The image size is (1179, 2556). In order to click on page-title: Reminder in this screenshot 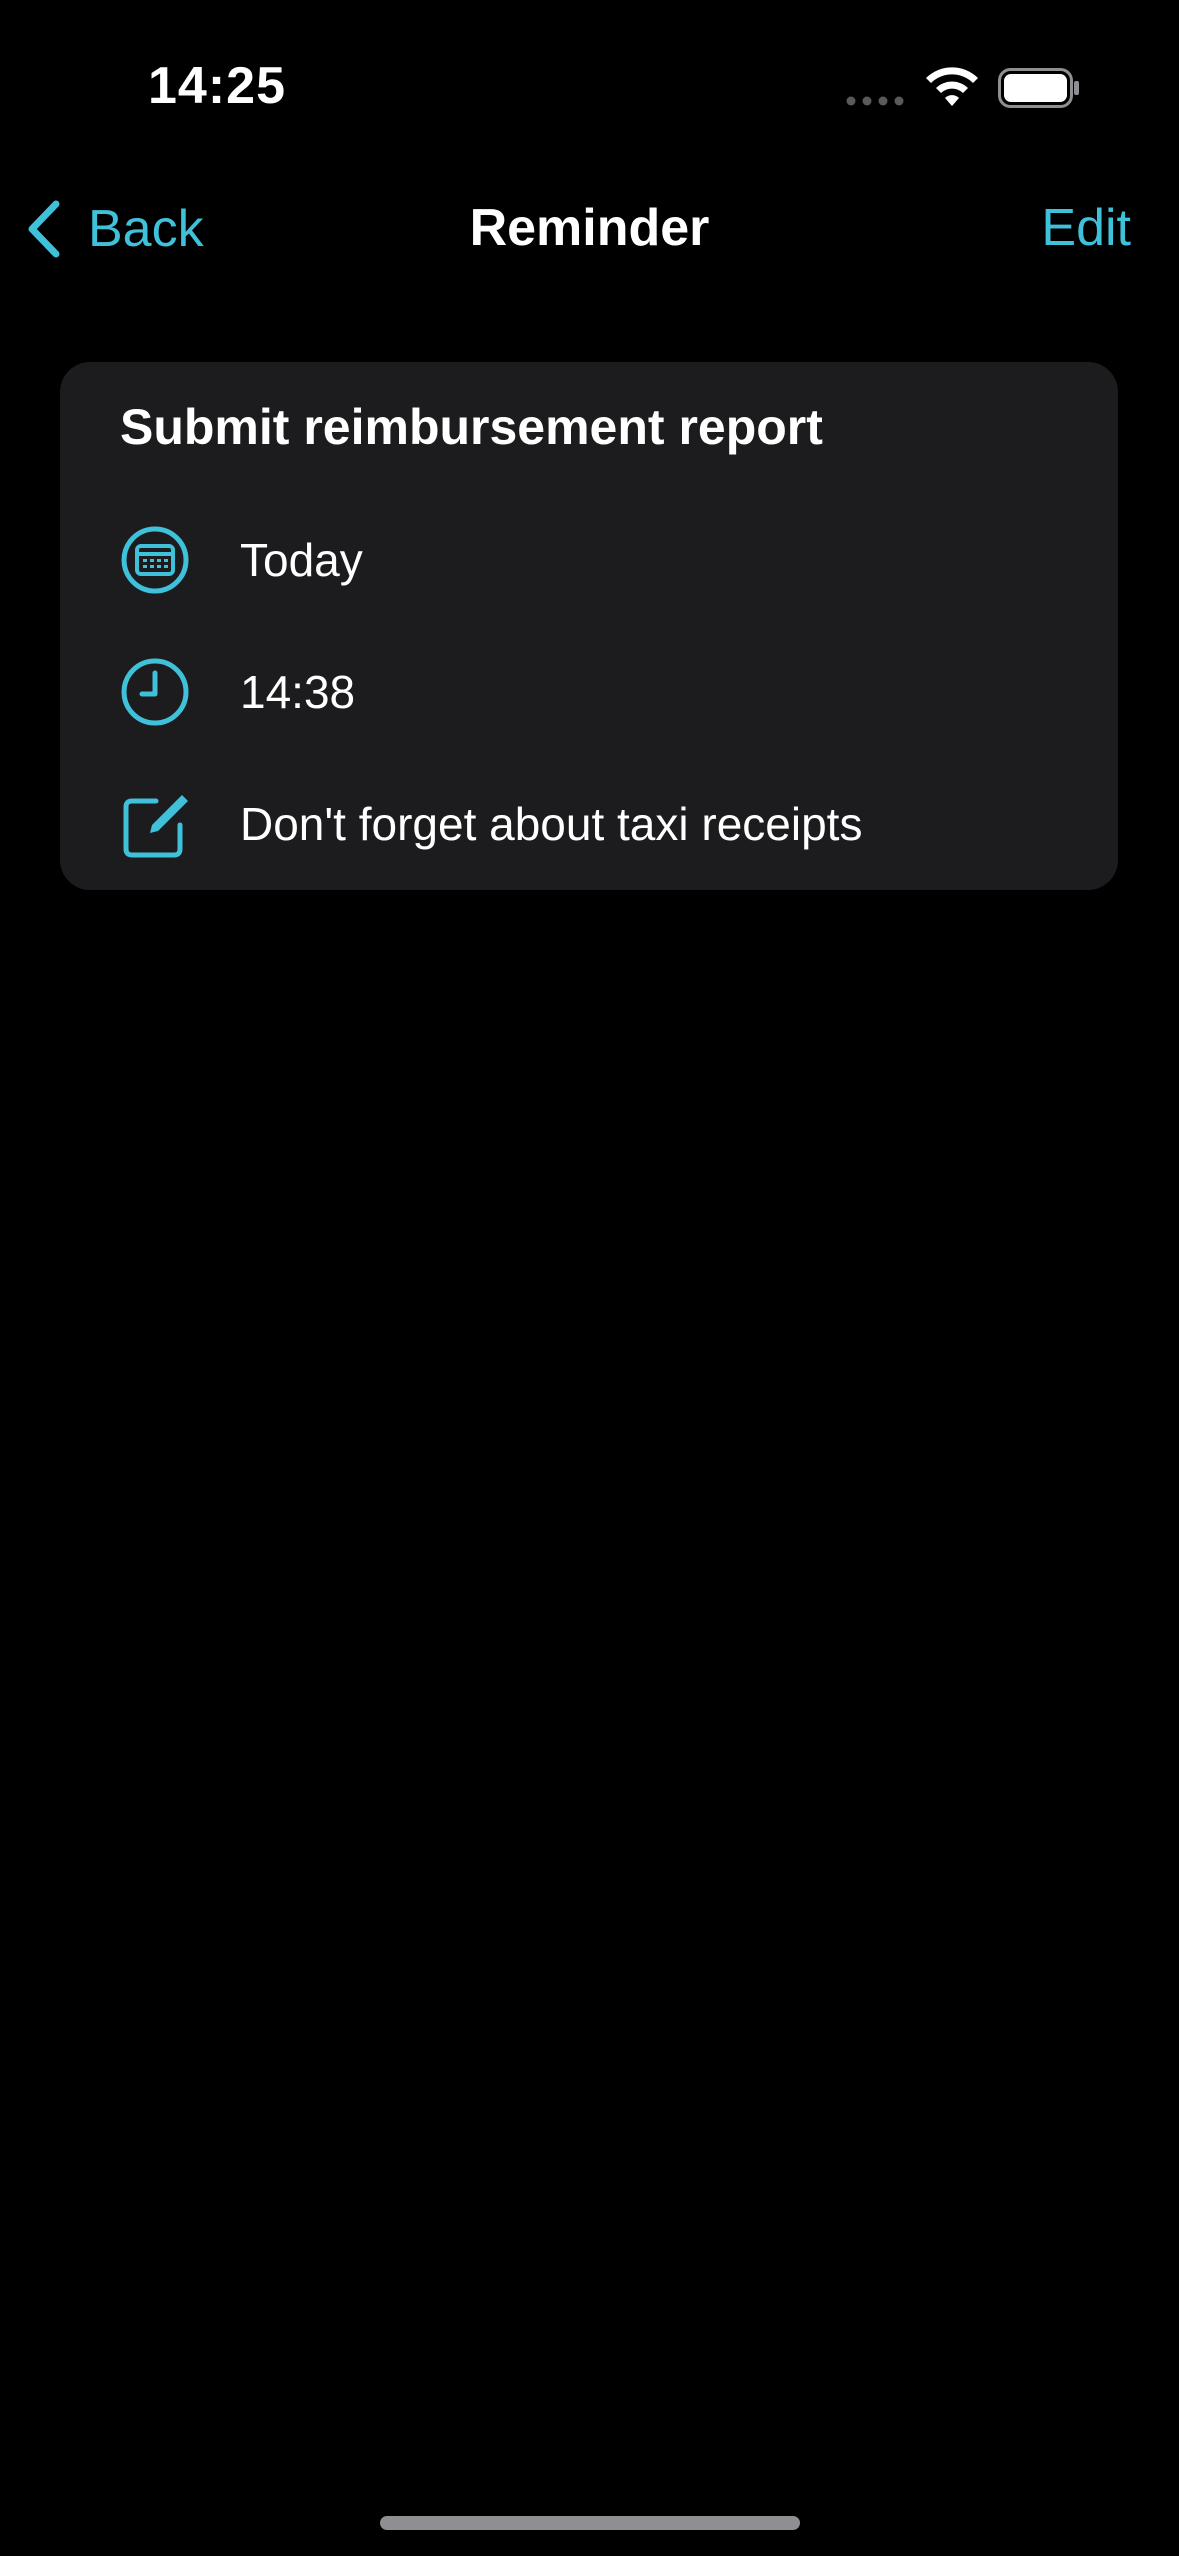, I will do `click(589, 228)`.